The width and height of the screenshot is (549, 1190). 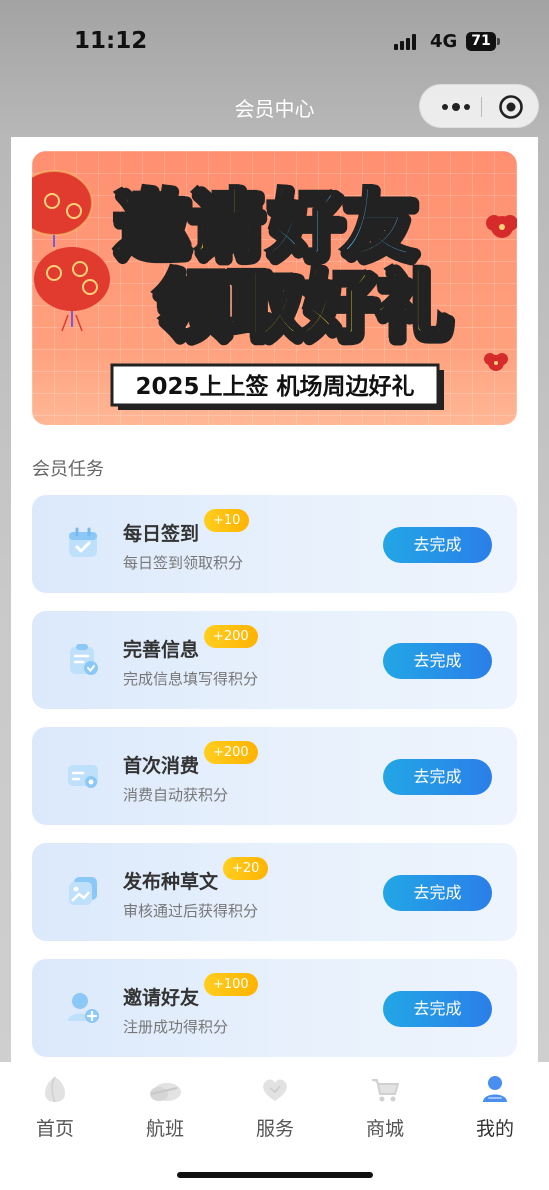 I want to click on tab-mall: 商城, so click(x=385, y=1112).